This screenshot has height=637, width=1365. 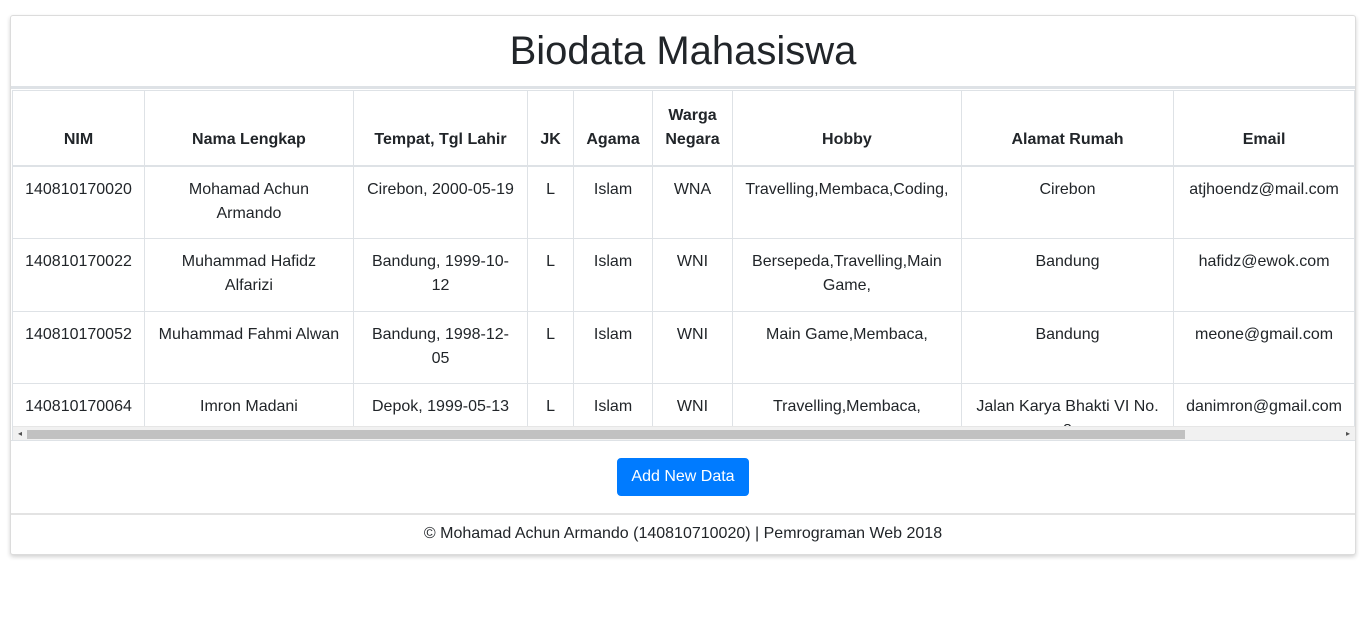 What do you see at coordinates (846, 274) in the screenshot?
I see `cell-hobby: Bersepeda,Travelling,Main Game,` at bounding box center [846, 274].